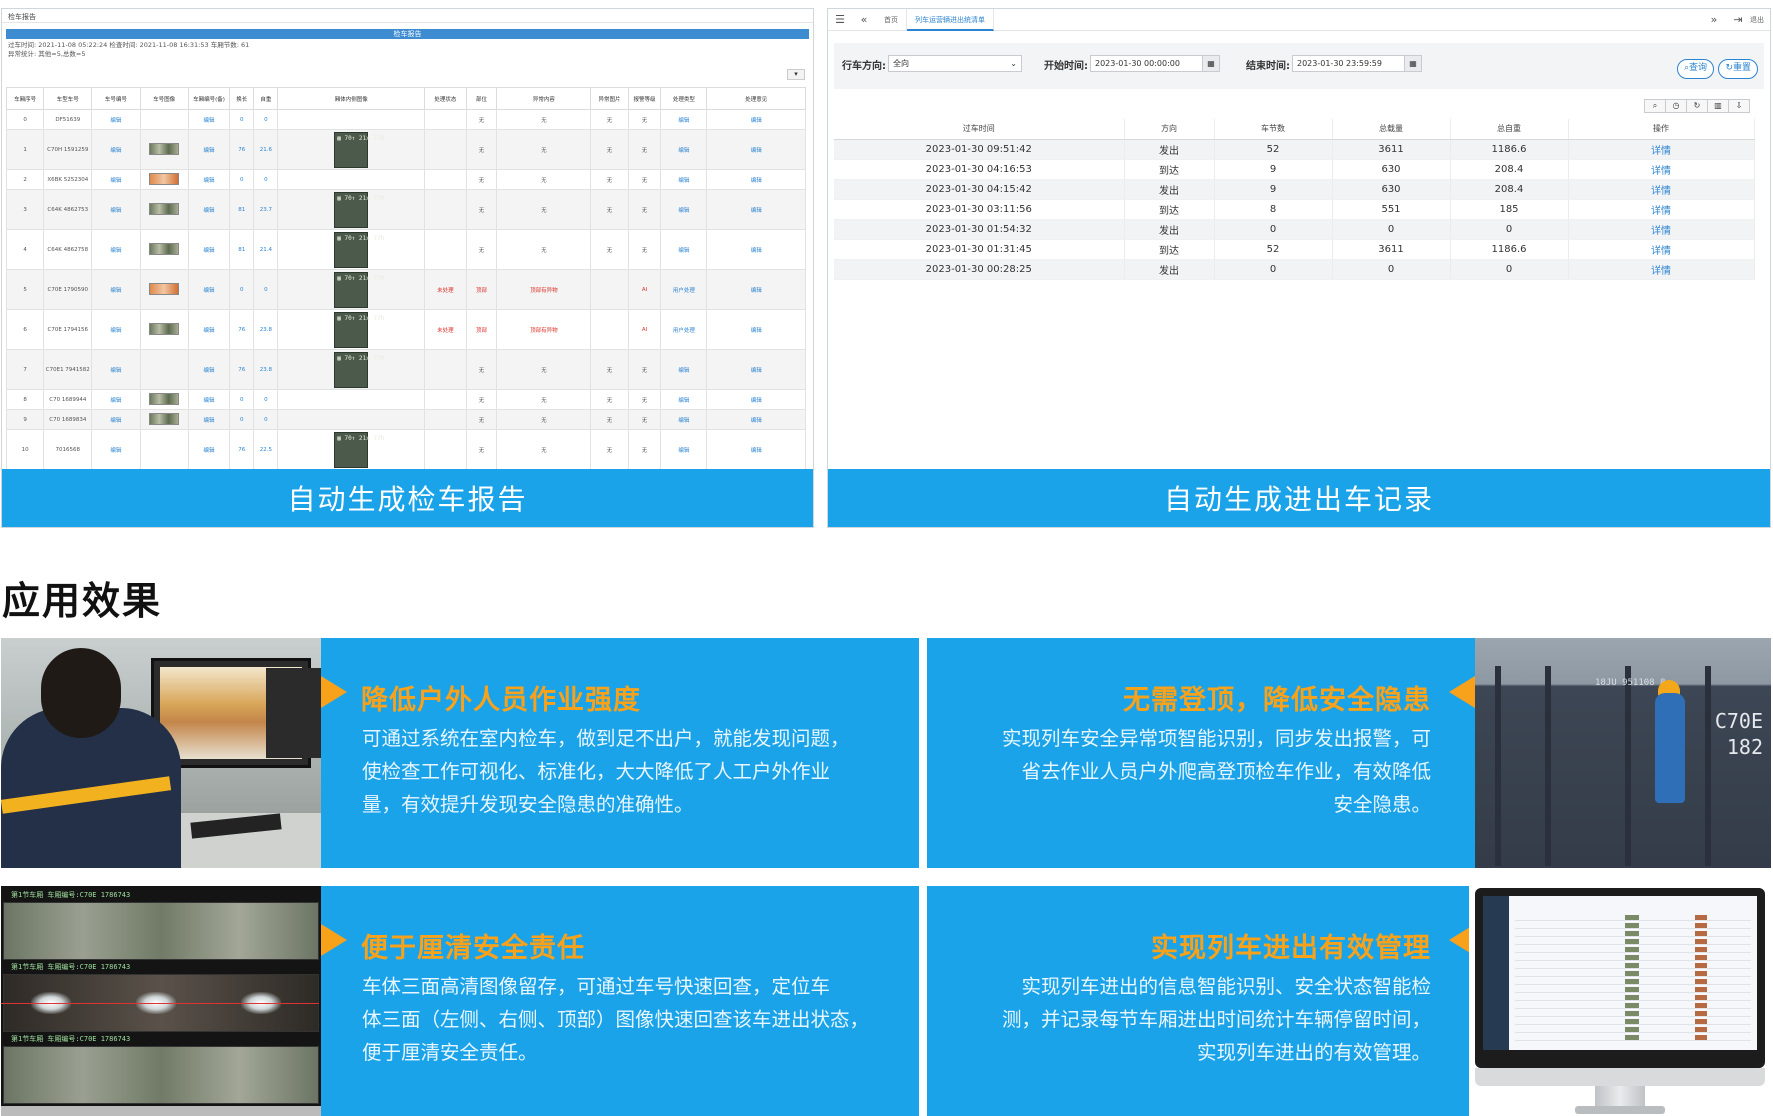 The width and height of the screenshot is (1773, 1116). I want to click on export-menu-button: ▾, so click(796, 74).